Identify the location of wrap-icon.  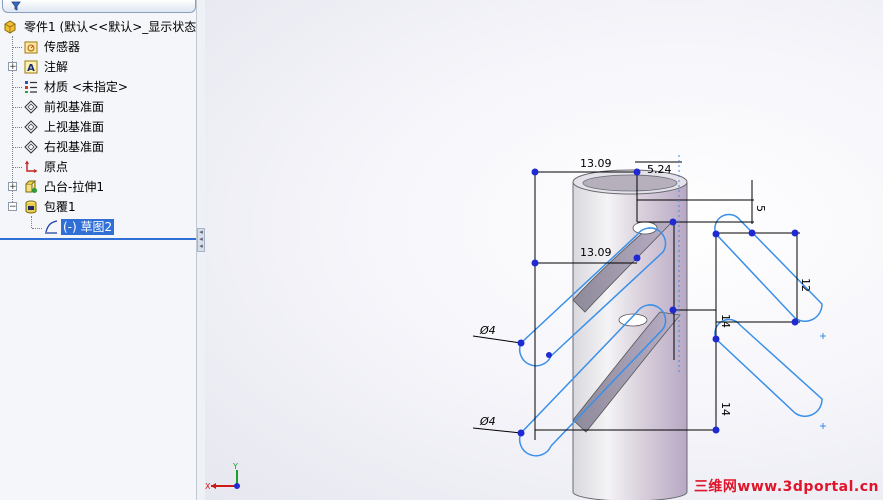
(31, 207).